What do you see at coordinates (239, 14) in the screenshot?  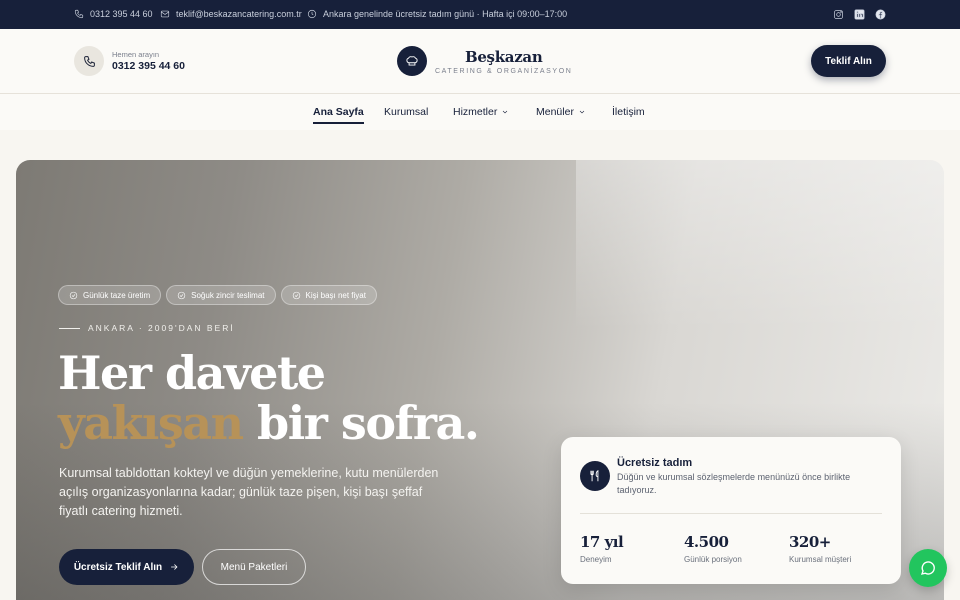 I see `topbar-email-text: teklif@beskazancatering.com.tr` at bounding box center [239, 14].